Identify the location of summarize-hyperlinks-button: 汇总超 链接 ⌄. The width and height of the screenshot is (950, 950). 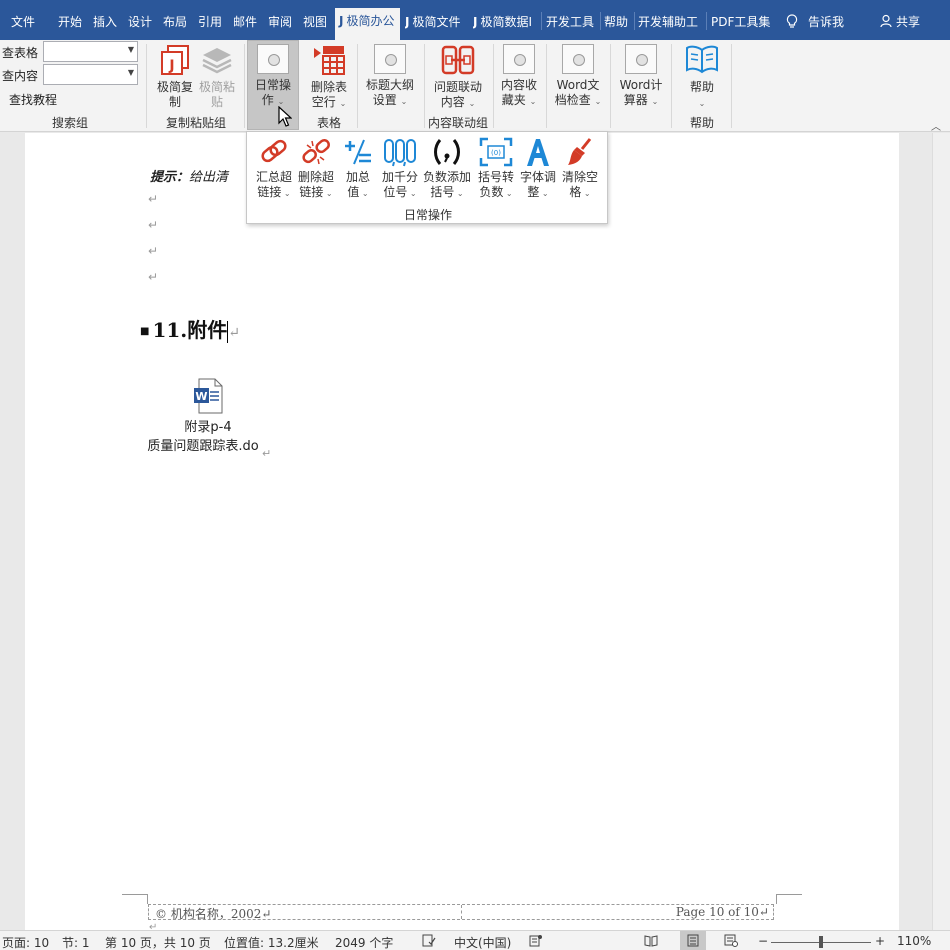
(274, 169).